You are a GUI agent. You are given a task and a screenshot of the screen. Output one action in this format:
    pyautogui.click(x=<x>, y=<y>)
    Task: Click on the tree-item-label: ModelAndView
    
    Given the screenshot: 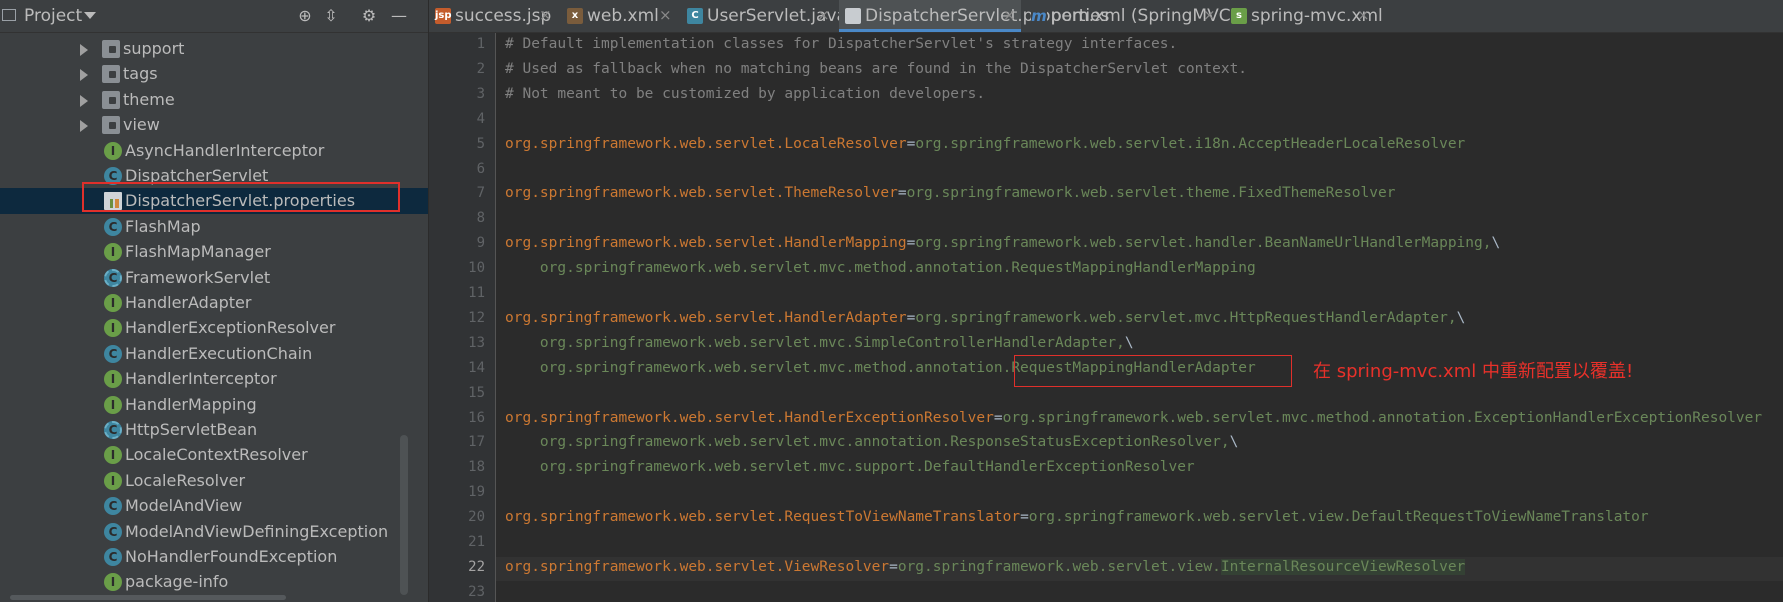 What is the action you would take?
    pyautogui.click(x=184, y=505)
    